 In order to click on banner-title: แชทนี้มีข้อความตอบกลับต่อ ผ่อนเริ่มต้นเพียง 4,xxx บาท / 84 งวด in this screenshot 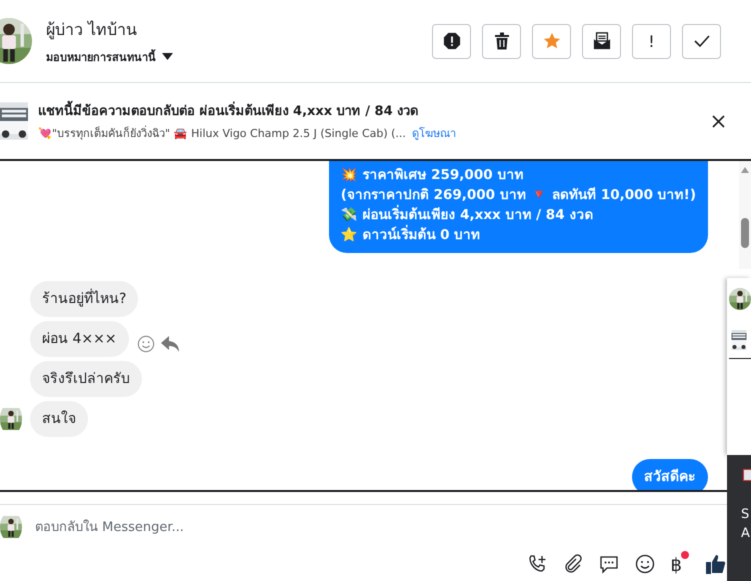, I will do `click(373, 110)`.